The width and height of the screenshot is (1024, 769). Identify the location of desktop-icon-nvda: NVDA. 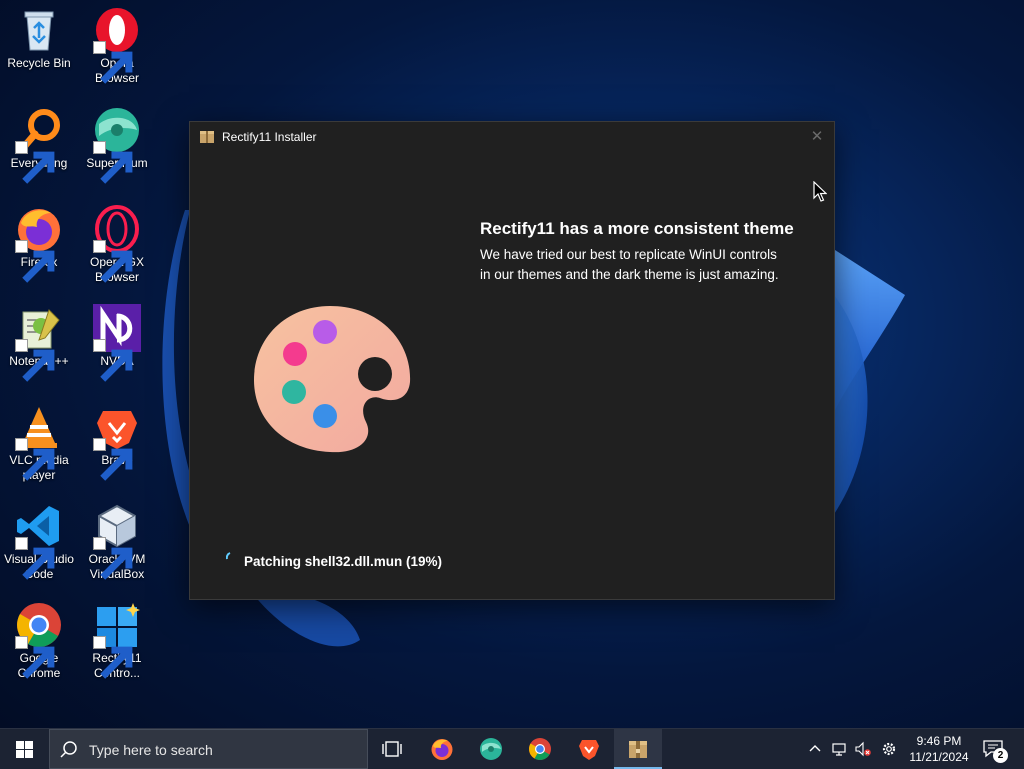
(117, 340).